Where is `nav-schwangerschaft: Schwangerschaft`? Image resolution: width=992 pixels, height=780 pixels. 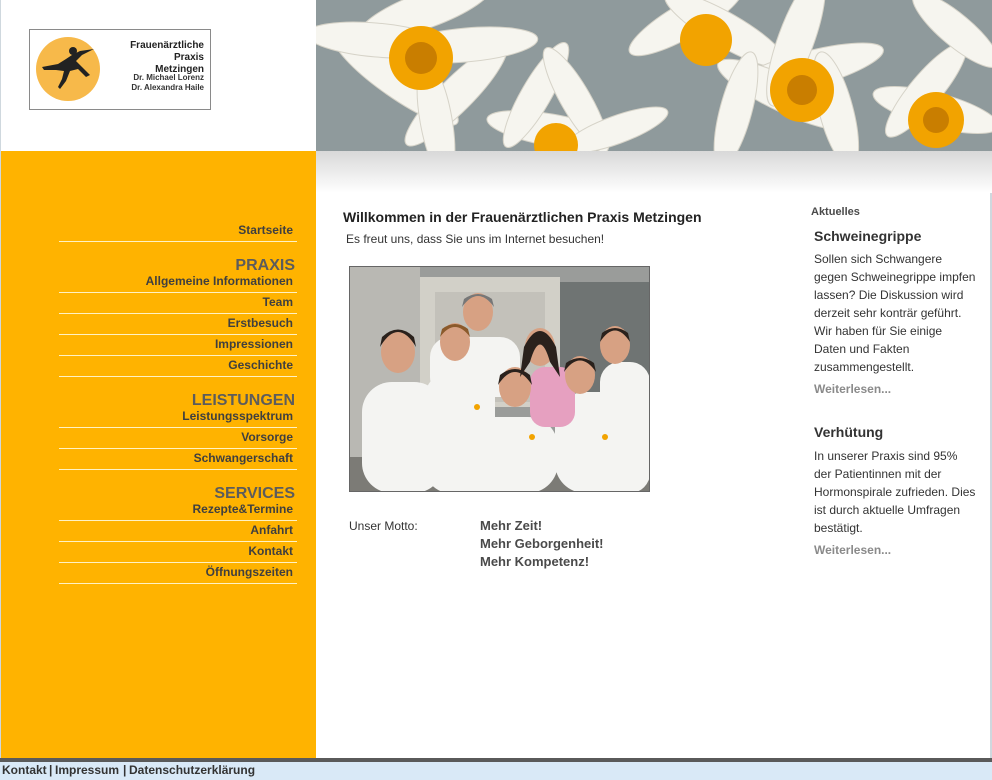 nav-schwangerschaft: Schwangerschaft is located at coordinates (178, 458).